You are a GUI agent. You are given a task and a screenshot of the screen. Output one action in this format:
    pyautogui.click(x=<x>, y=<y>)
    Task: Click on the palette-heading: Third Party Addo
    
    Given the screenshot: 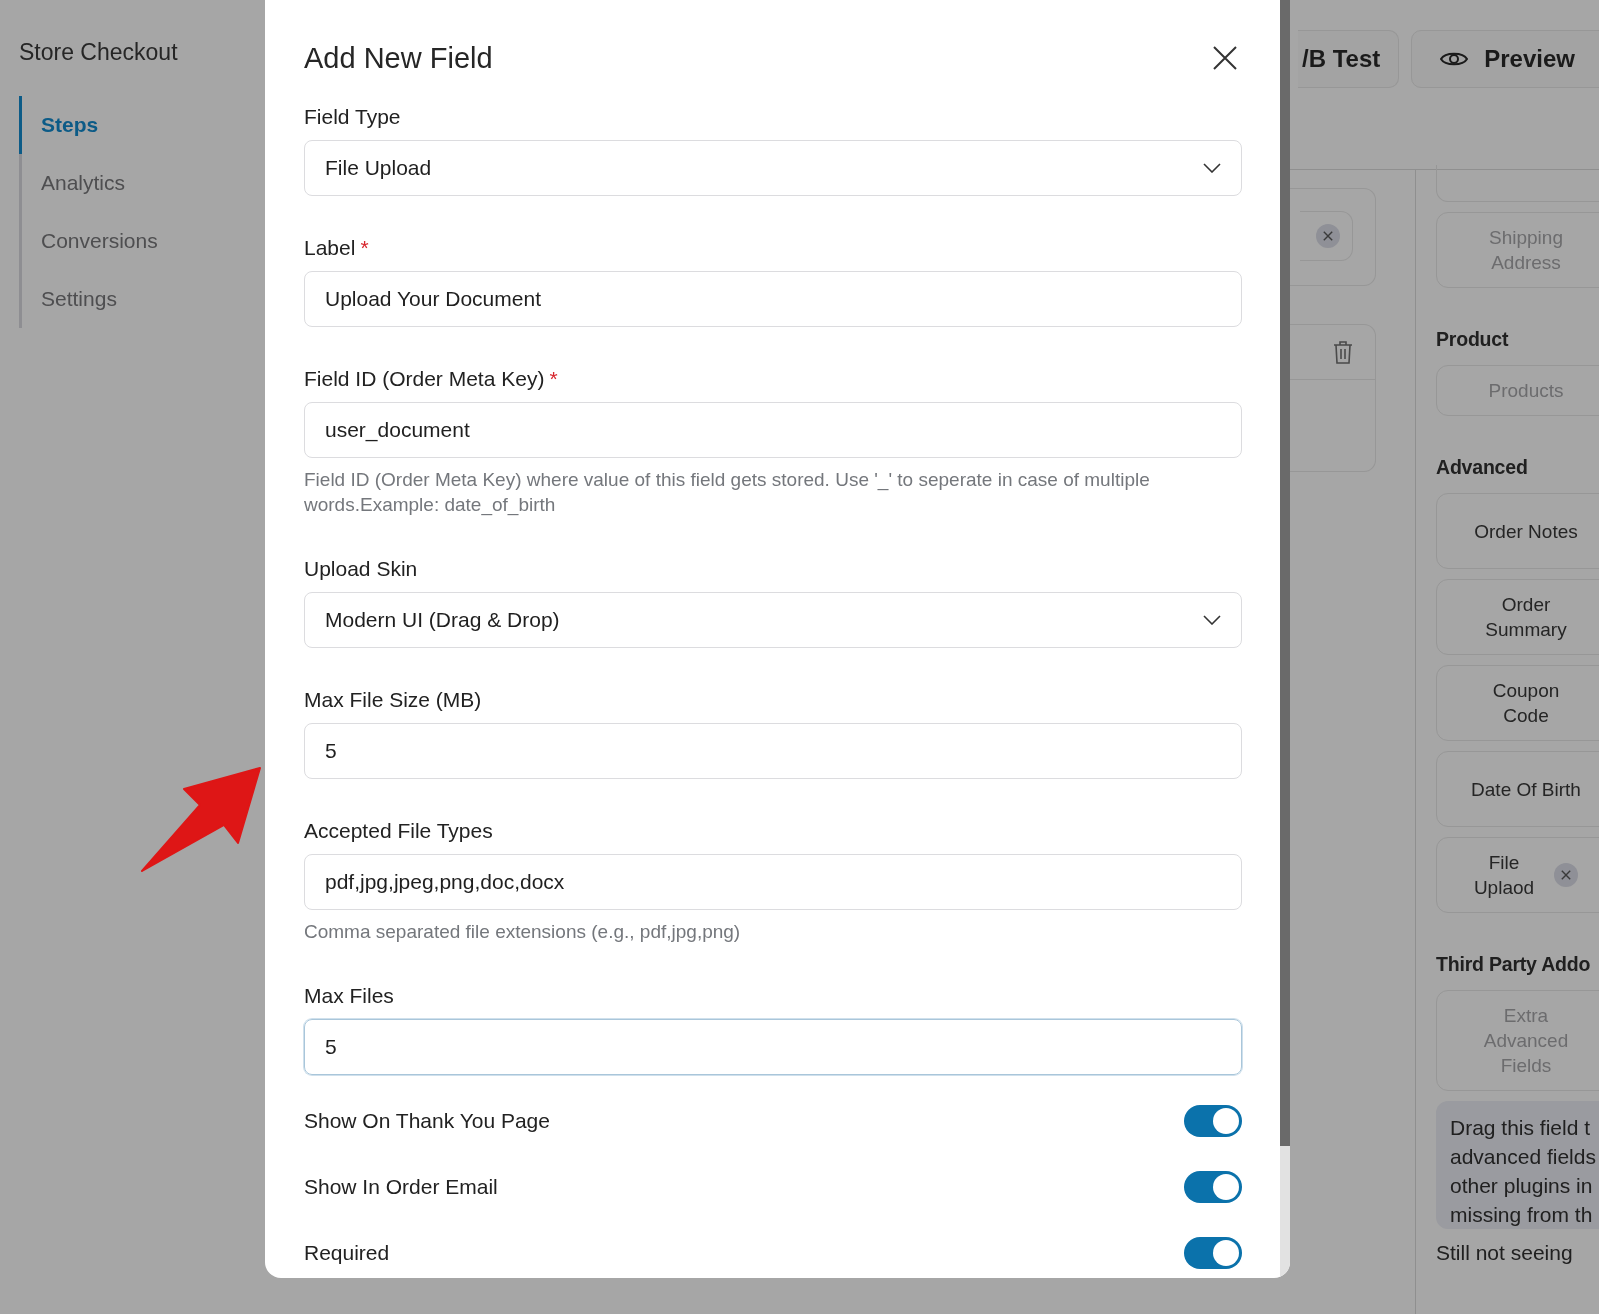 What is the action you would take?
    pyautogui.click(x=1514, y=964)
    